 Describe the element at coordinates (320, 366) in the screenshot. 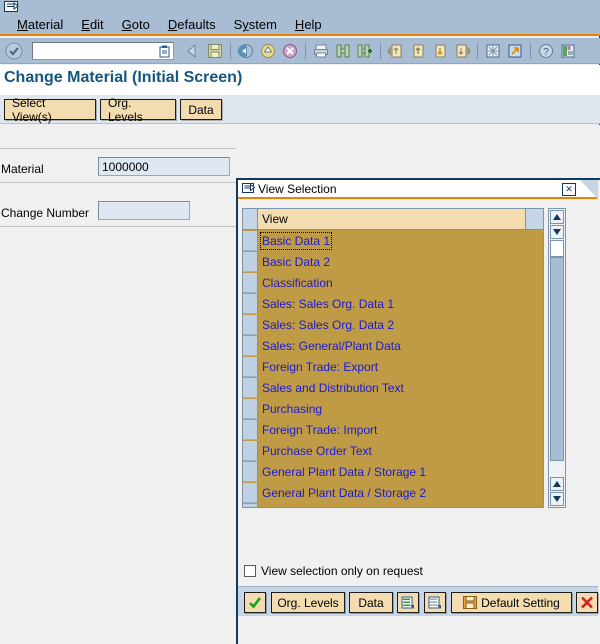

I see `view-name-label: Foreign Trade: Export` at that location.